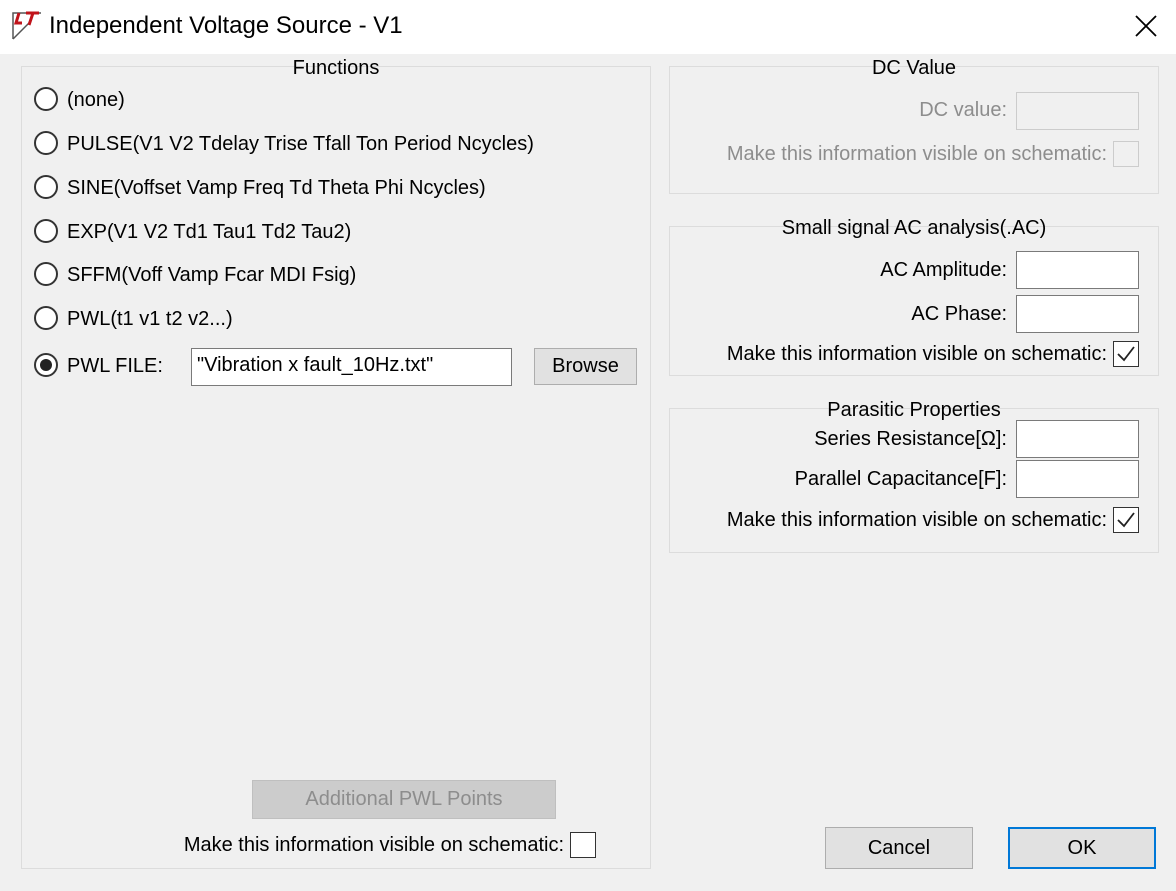 This screenshot has height=891, width=1176. What do you see at coordinates (1077, 111) in the screenshot?
I see `dc-value-input` at bounding box center [1077, 111].